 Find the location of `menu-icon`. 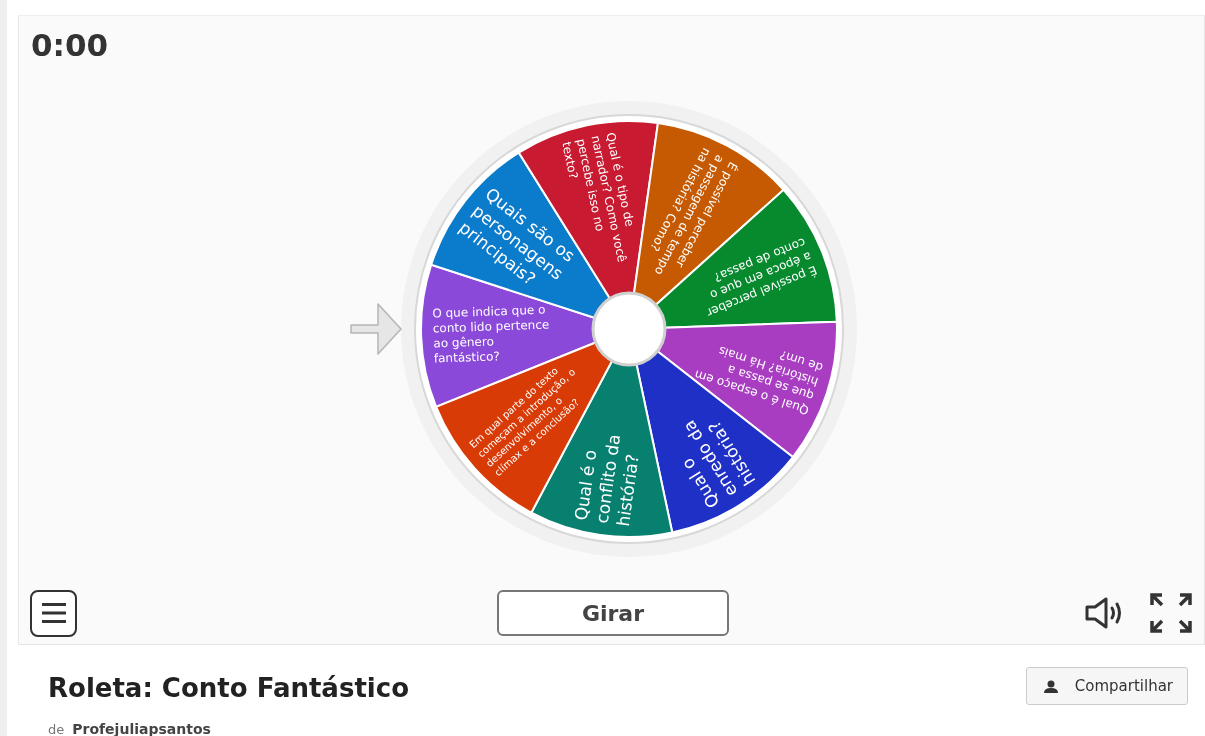

menu-icon is located at coordinates (53, 613).